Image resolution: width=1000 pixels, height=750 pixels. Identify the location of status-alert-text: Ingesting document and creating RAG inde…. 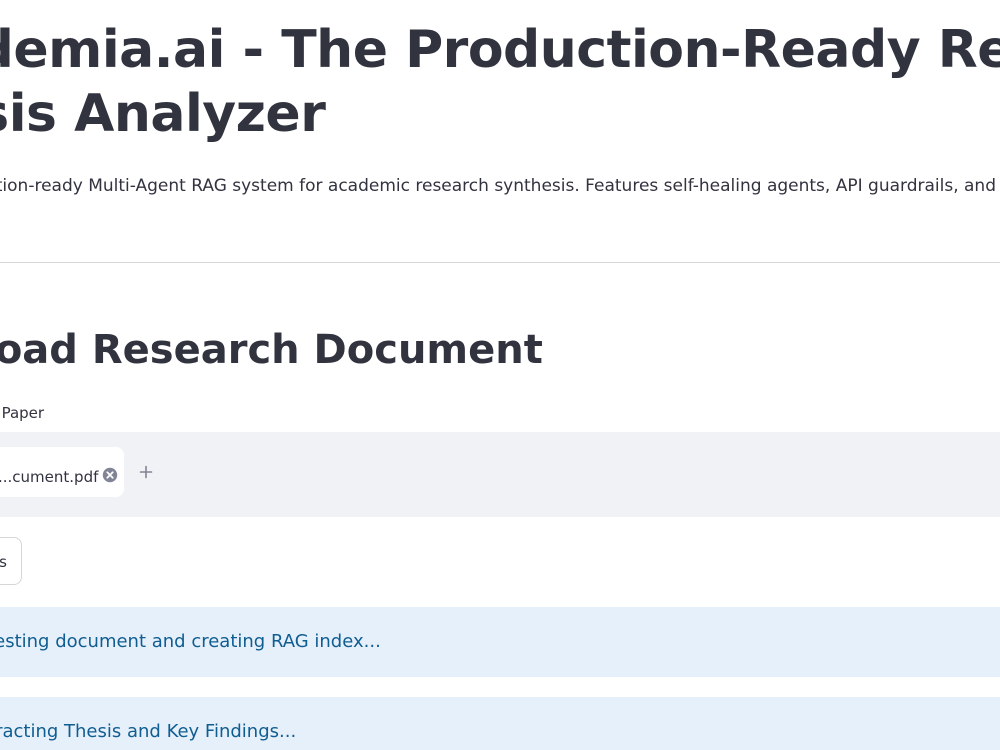
(190, 641).